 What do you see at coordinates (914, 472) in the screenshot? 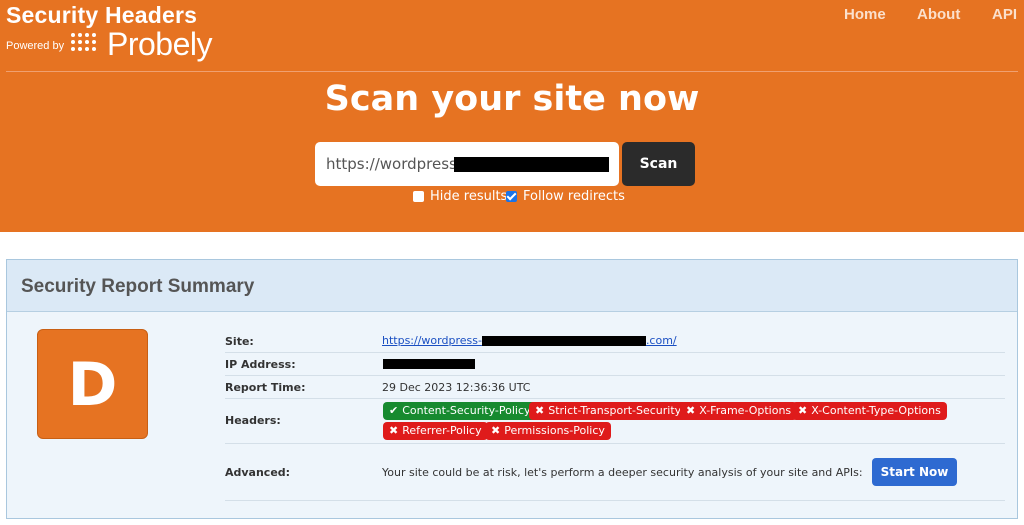
I see `start-now-button: Start Now` at bounding box center [914, 472].